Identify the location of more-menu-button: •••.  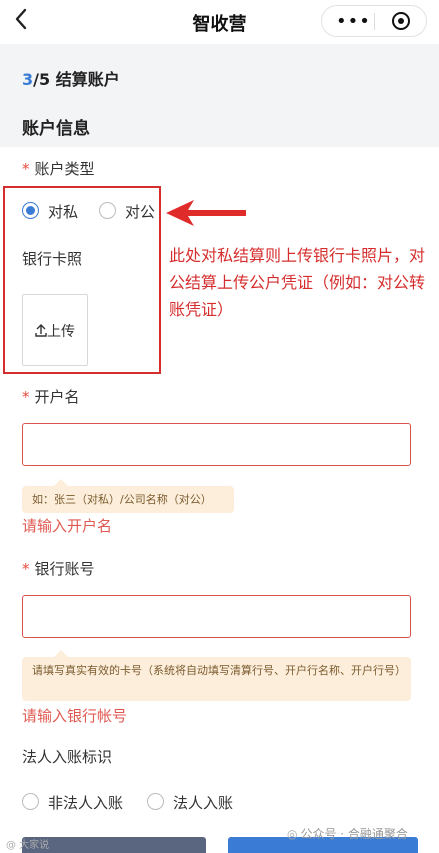
(353, 21).